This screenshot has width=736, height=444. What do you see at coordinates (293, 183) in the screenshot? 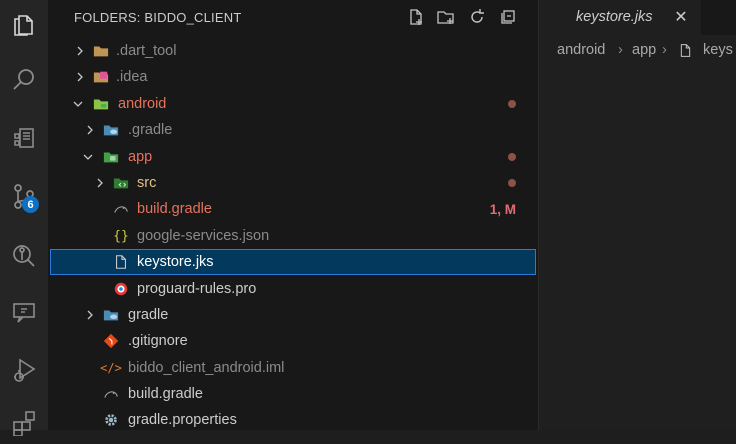
I see `tree-item-src: src` at bounding box center [293, 183].